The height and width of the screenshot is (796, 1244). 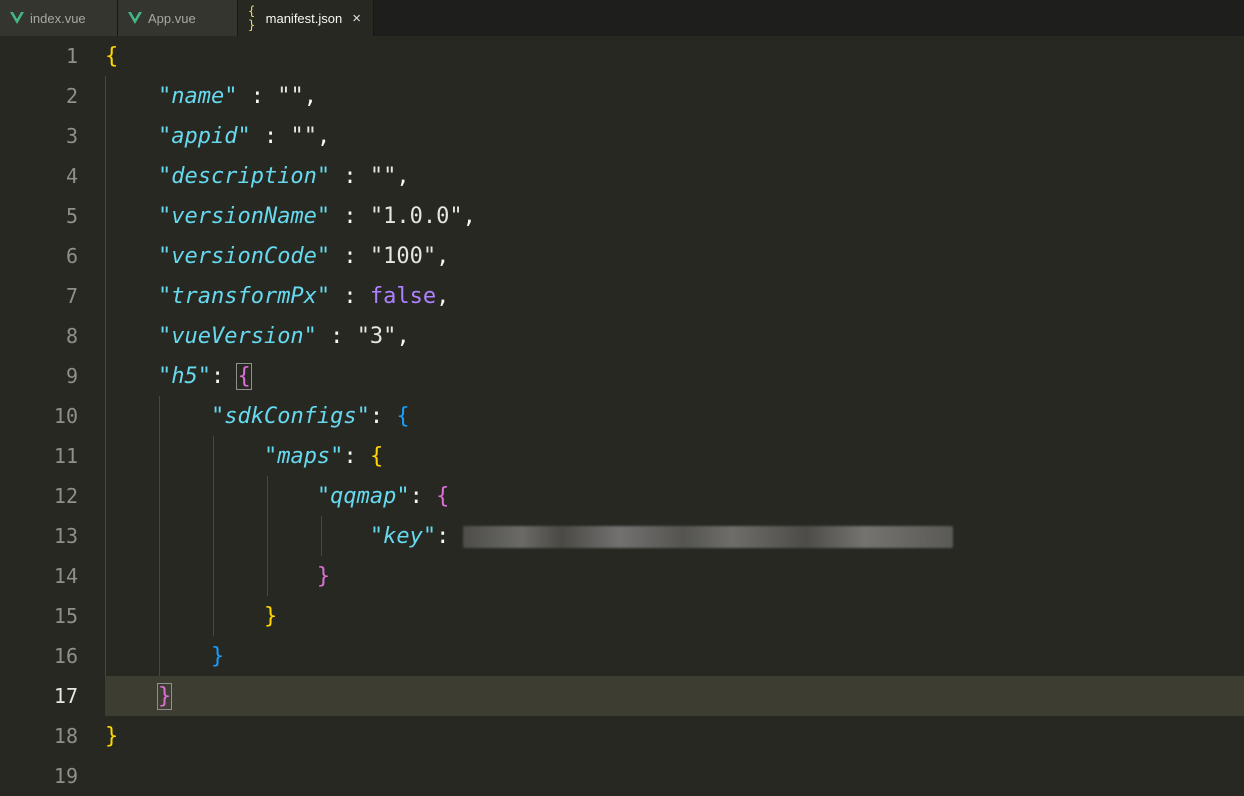 I want to click on code-line: 11 "maps": {, so click(x=622, y=456).